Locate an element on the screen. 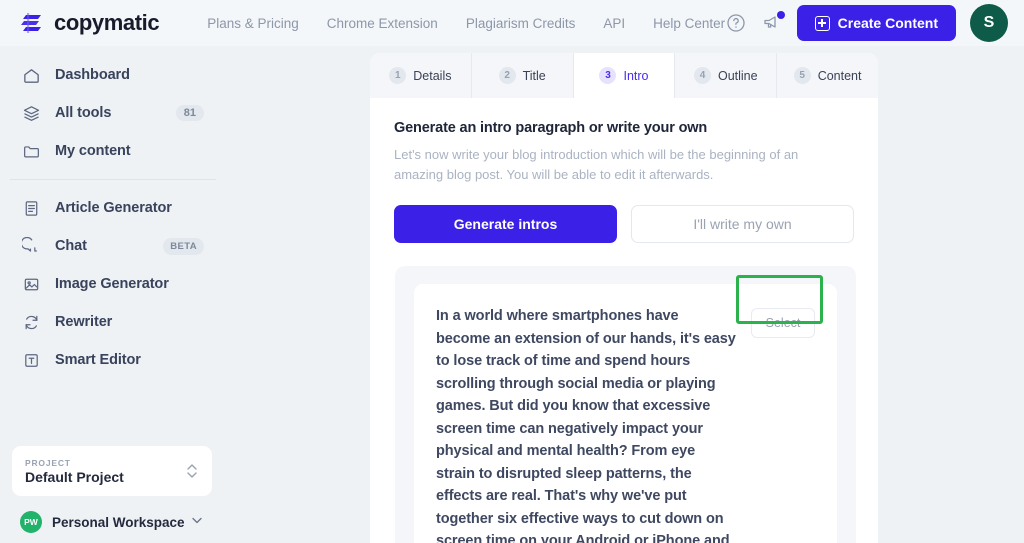 The width and height of the screenshot is (1024, 543). tab-label: Title is located at coordinates (534, 75).